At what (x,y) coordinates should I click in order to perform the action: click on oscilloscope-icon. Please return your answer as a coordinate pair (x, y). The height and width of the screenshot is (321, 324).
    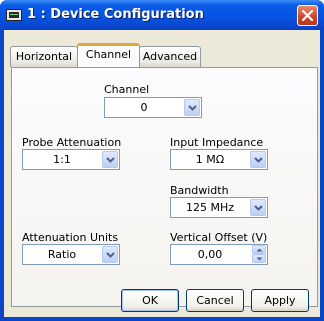
    Looking at the image, I should click on (14, 15).